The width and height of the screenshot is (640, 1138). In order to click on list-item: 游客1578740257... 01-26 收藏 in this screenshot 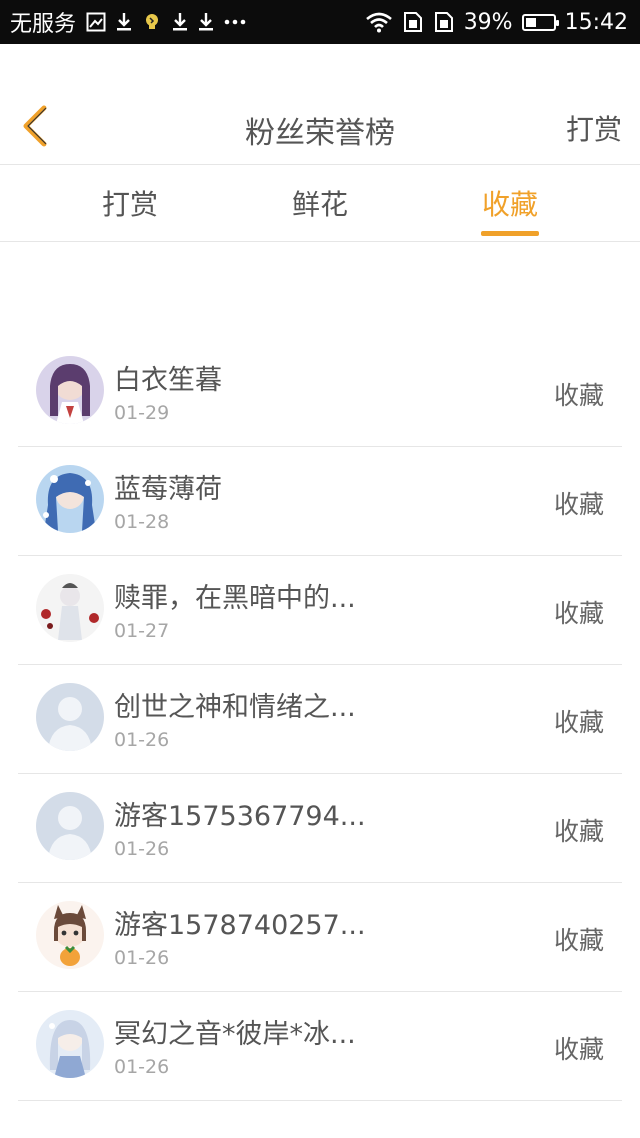, I will do `click(320, 937)`.